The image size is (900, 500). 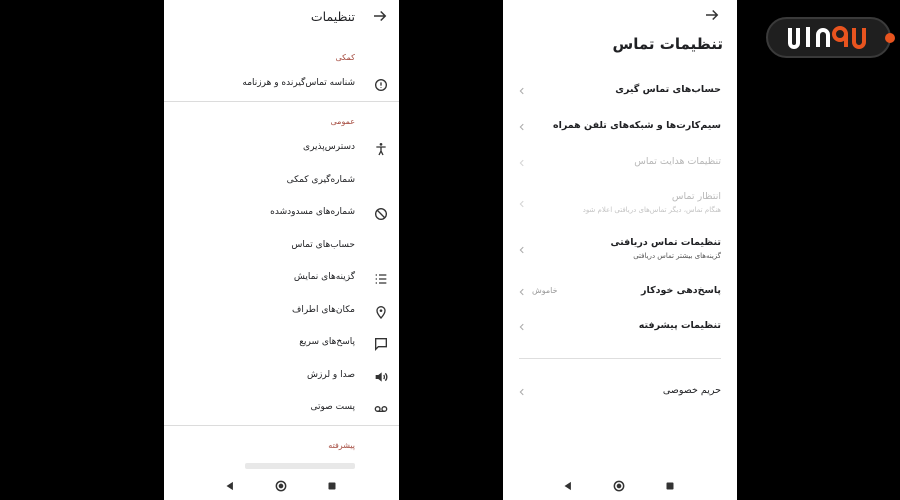 What do you see at coordinates (281, 377) in the screenshot?
I see `settings-item-sound-vibration: صدا و لرزش` at bounding box center [281, 377].